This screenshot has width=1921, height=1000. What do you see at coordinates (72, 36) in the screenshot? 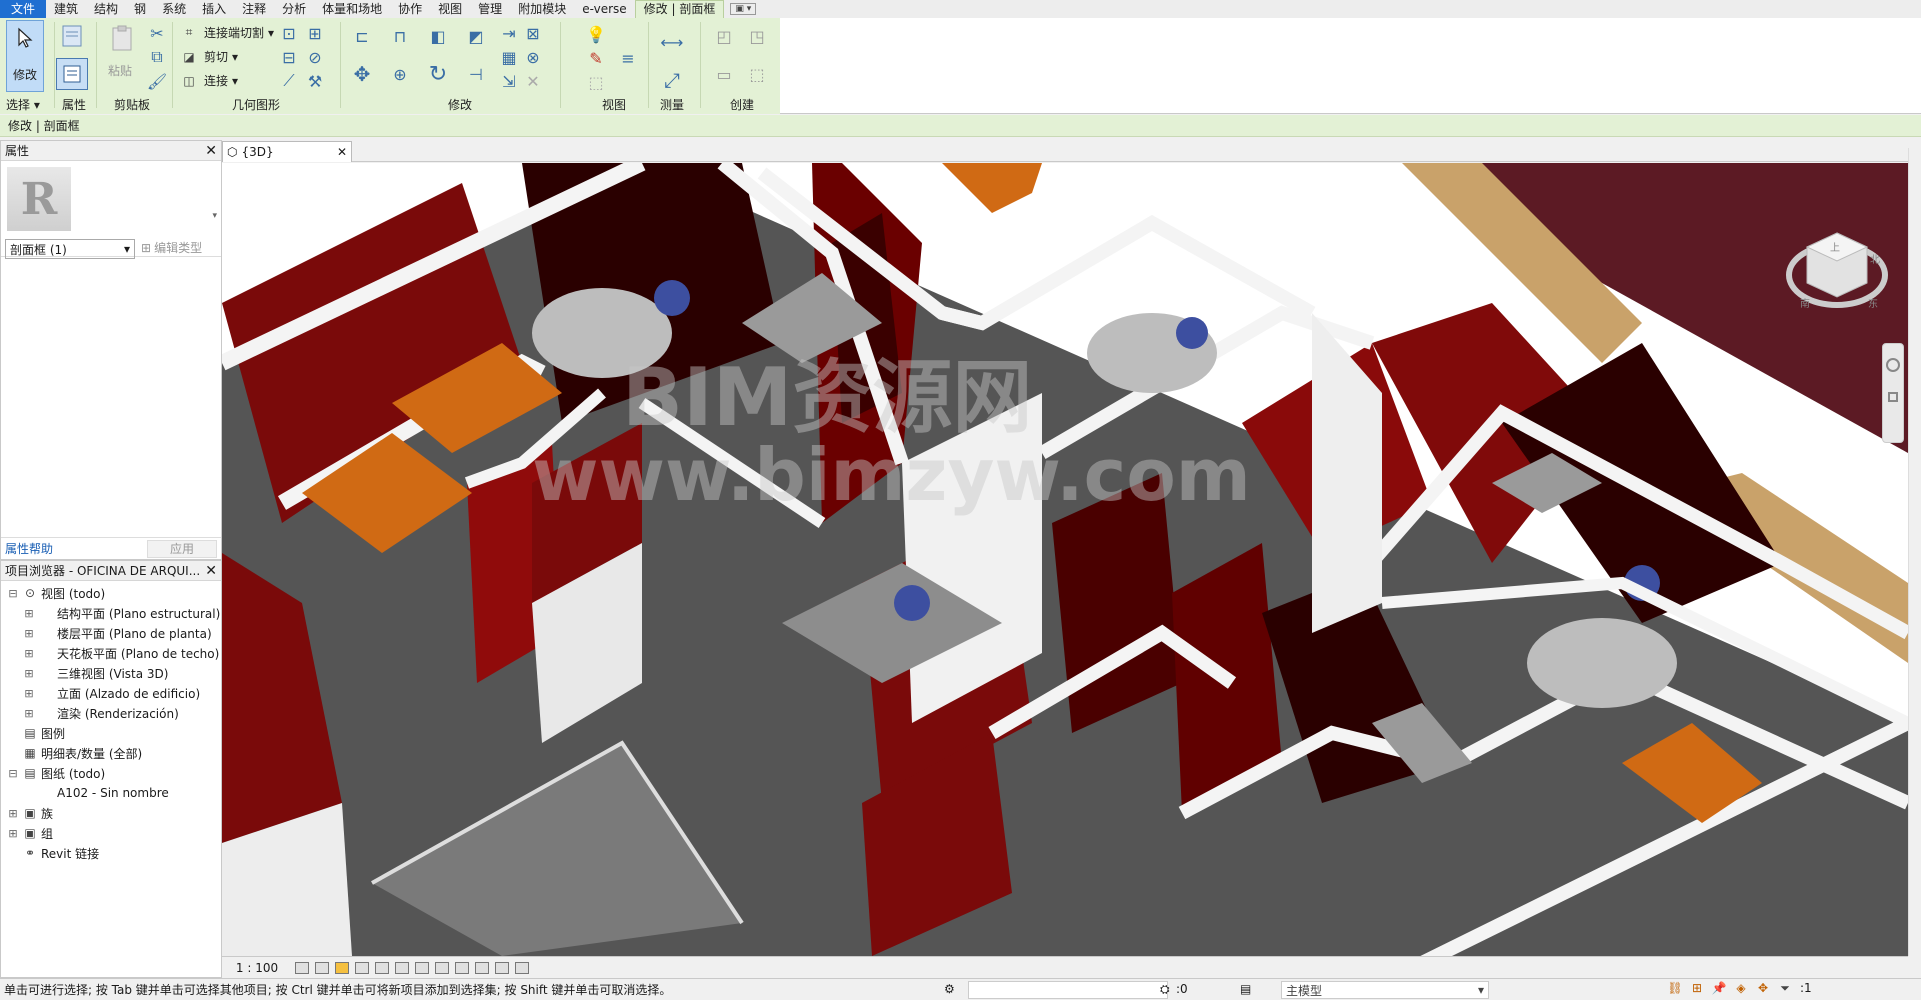
I see `properties-icon` at bounding box center [72, 36].